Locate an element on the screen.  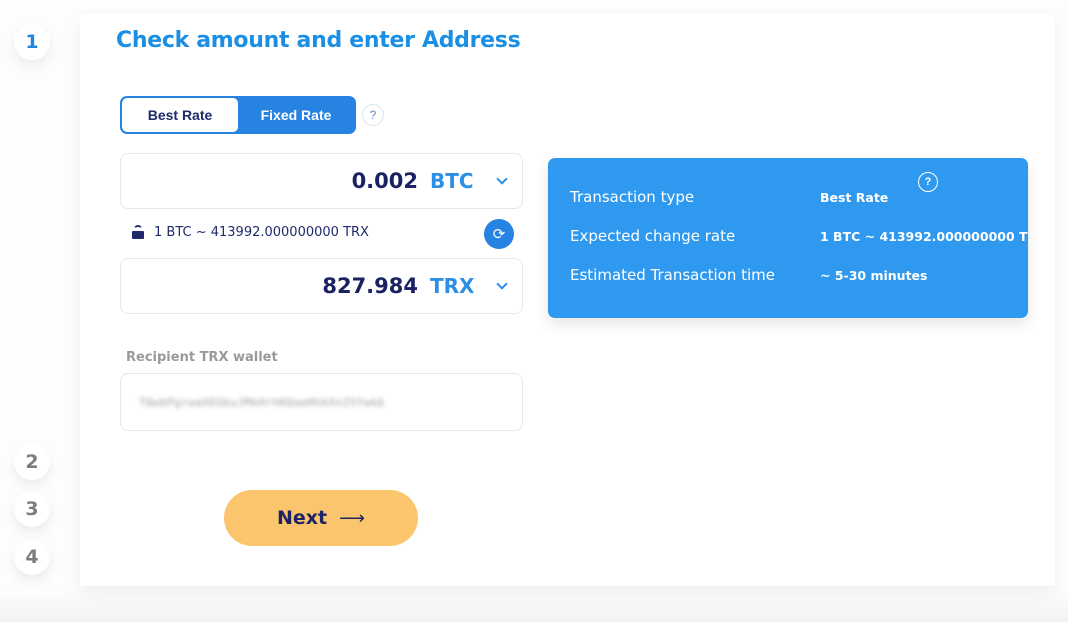
next-label: Next is located at coordinates (302, 518).